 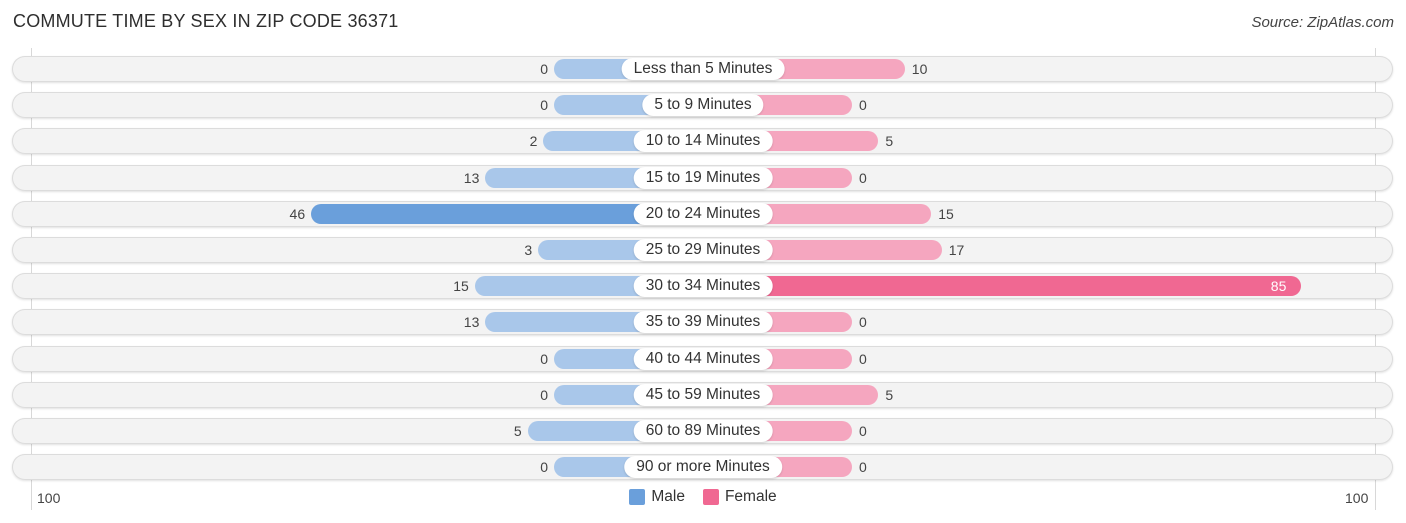 What do you see at coordinates (703, 322) in the screenshot?
I see `category-label: 35 to 39 Minutes` at bounding box center [703, 322].